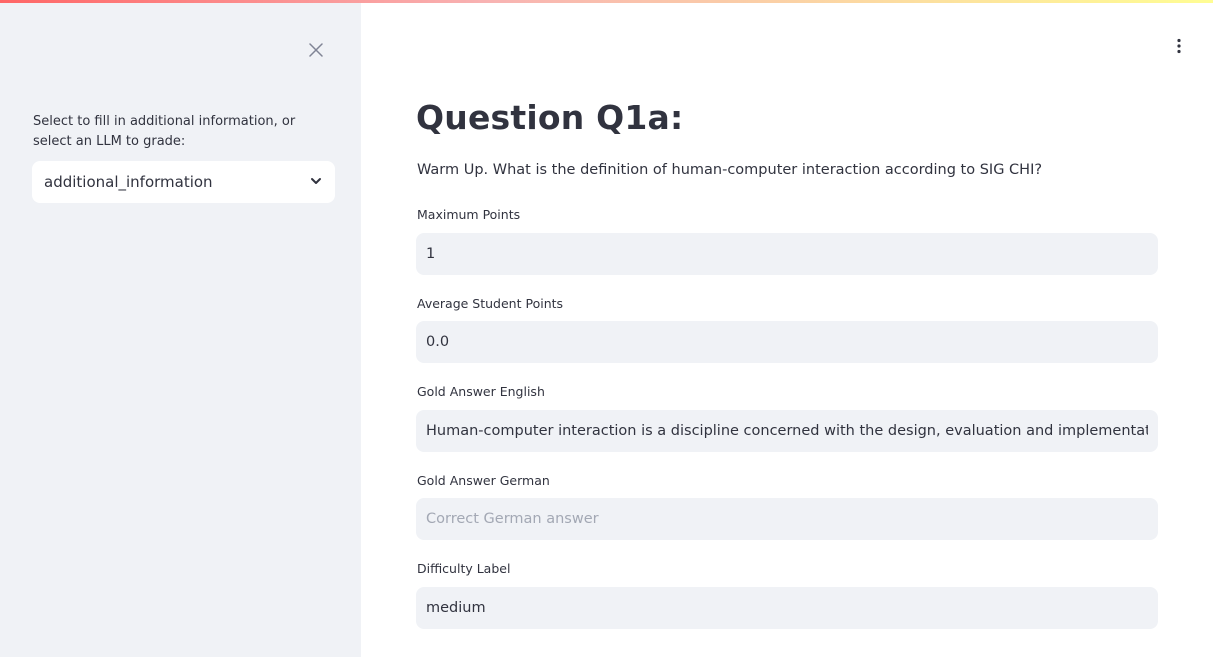 The height and width of the screenshot is (657, 1213). What do you see at coordinates (787, 254) in the screenshot?
I see `max-points-input` at bounding box center [787, 254].